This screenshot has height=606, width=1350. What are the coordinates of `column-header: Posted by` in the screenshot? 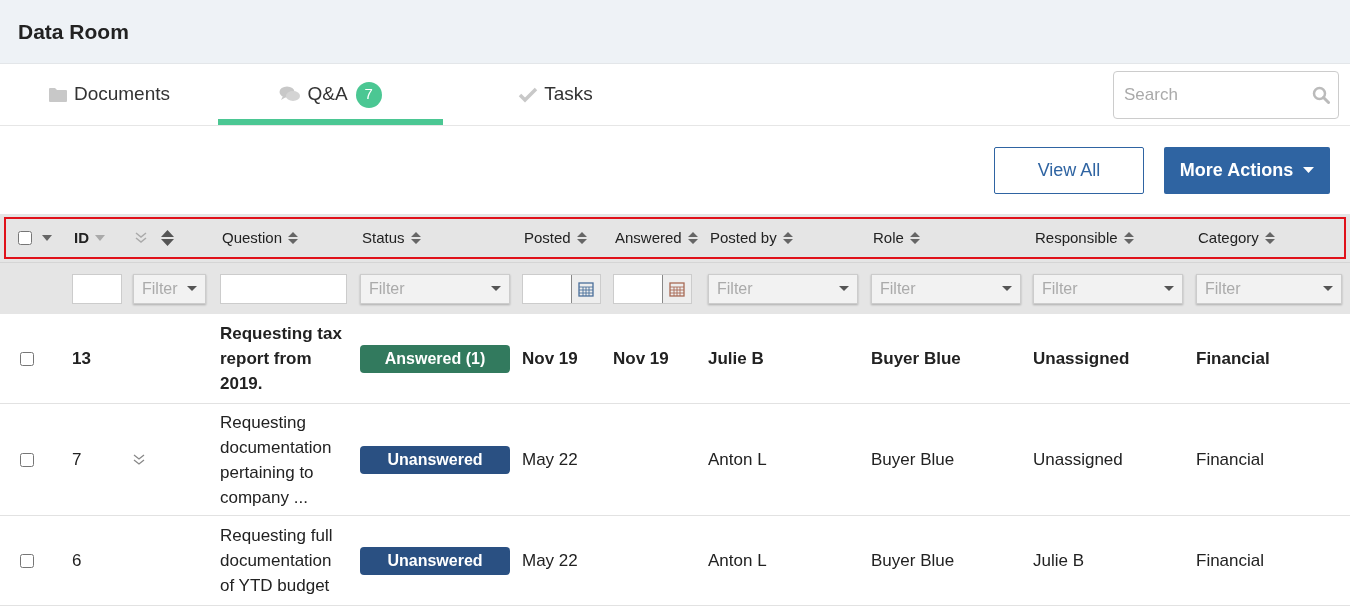 It's located at (743, 238).